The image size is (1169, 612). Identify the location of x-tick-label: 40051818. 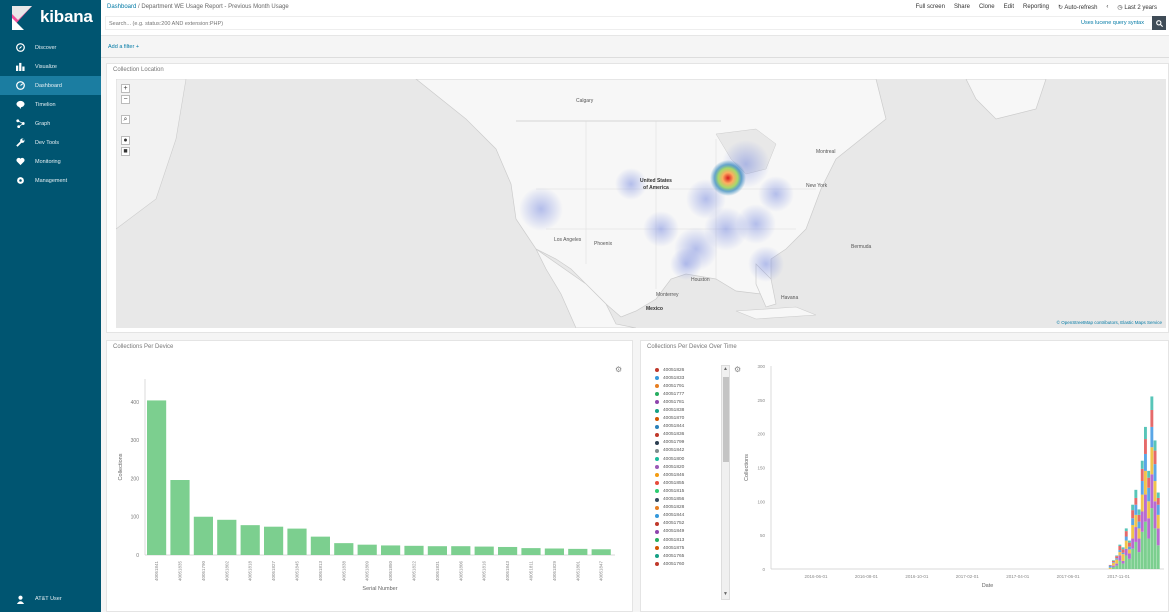
(250, 571).